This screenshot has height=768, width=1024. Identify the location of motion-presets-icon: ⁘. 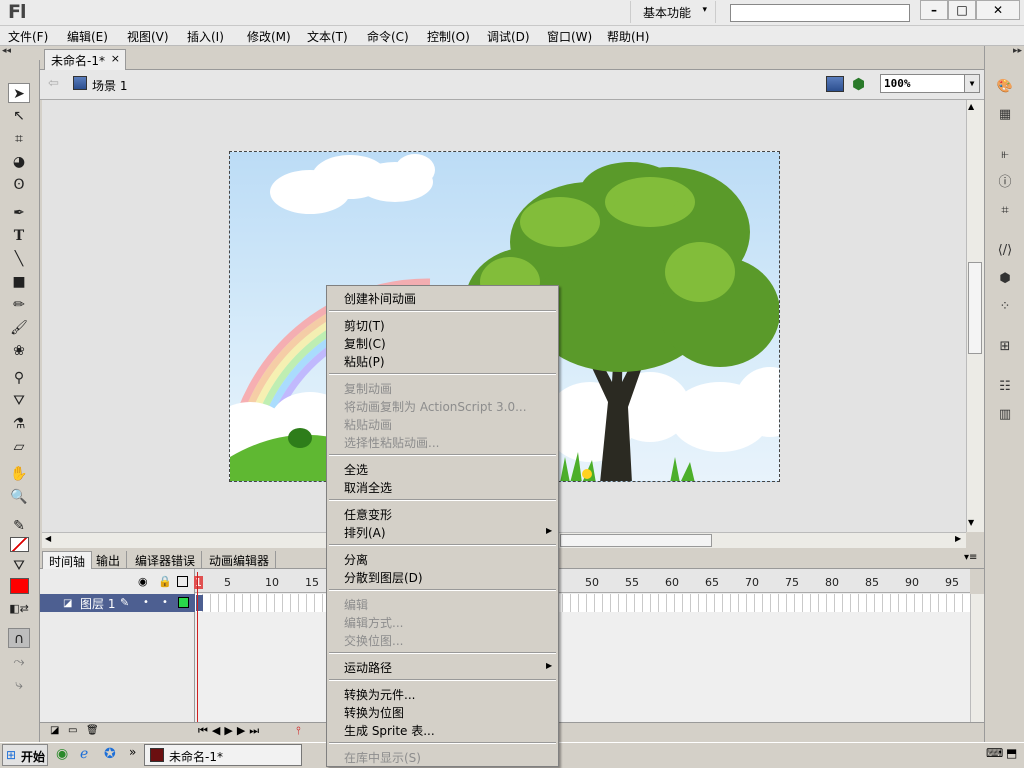
(1005, 307).